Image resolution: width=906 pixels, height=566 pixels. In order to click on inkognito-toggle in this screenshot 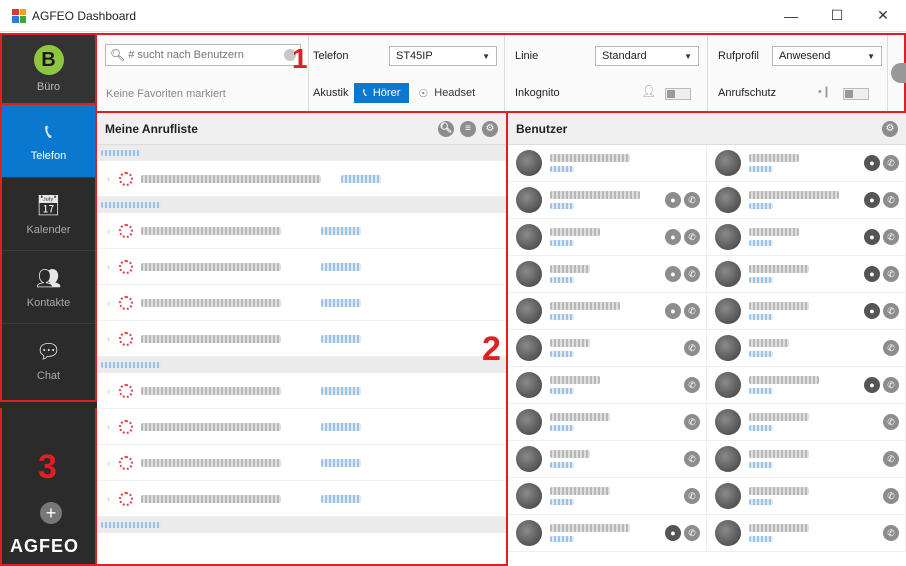, I will do `click(678, 94)`.